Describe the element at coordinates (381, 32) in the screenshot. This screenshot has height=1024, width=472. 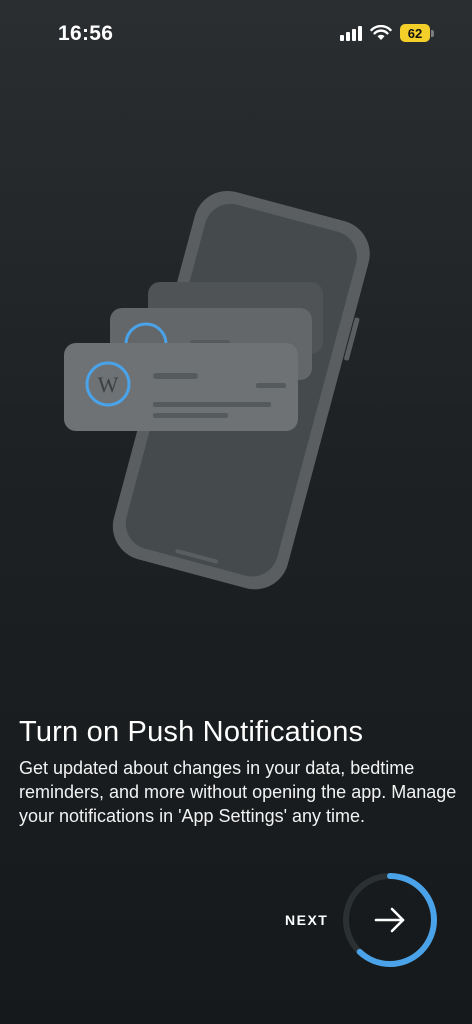
I see `wifi-icon` at that location.